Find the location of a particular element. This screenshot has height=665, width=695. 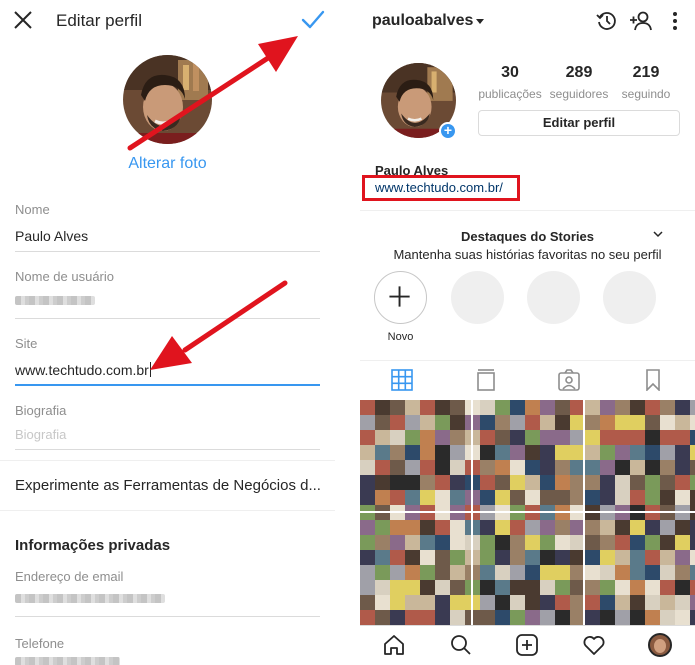

tagged-icon is located at coordinates (569, 380).